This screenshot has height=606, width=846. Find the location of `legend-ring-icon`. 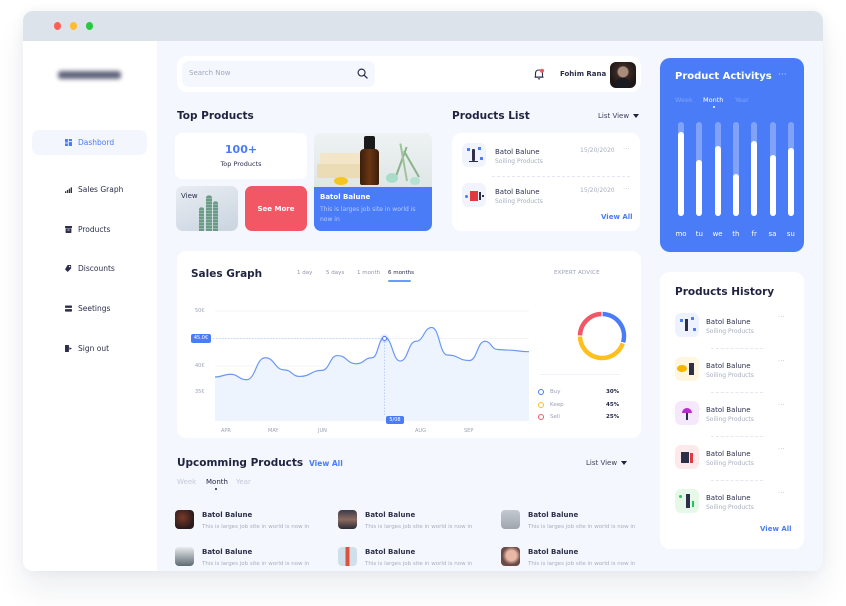

legend-ring-icon is located at coordinates (541, 417).